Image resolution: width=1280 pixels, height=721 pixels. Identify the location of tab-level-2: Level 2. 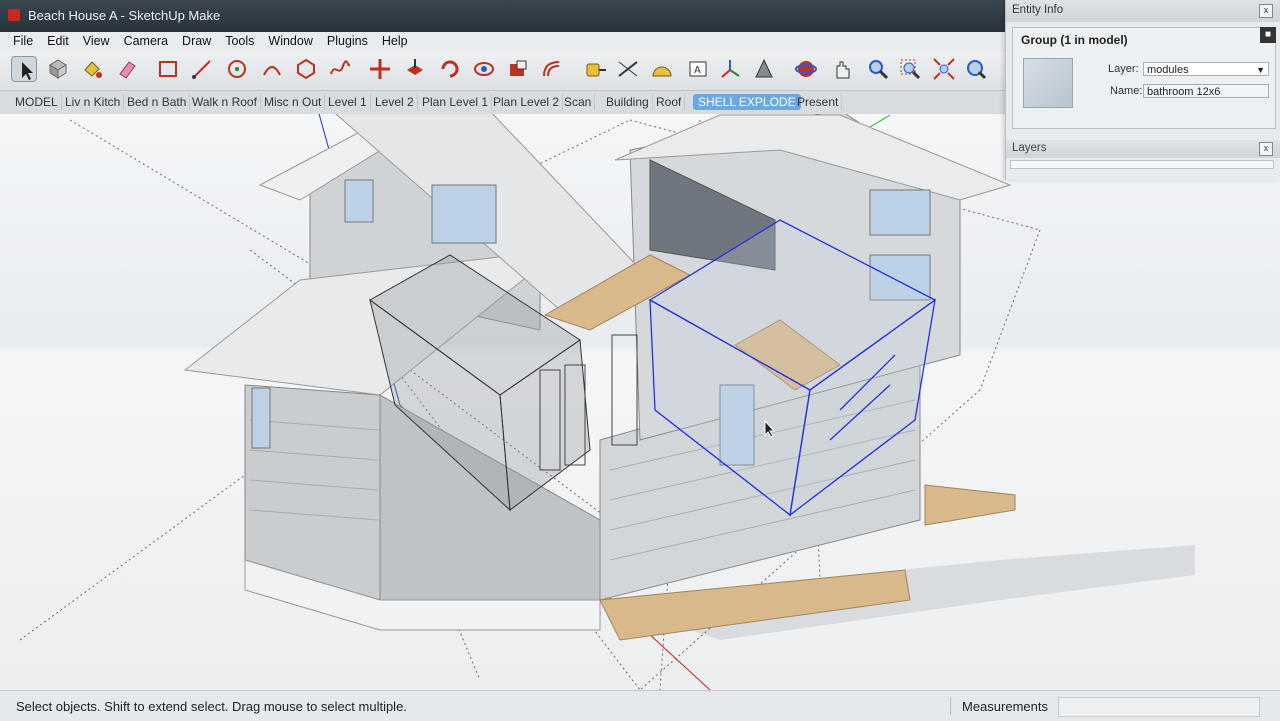
(395, 102).